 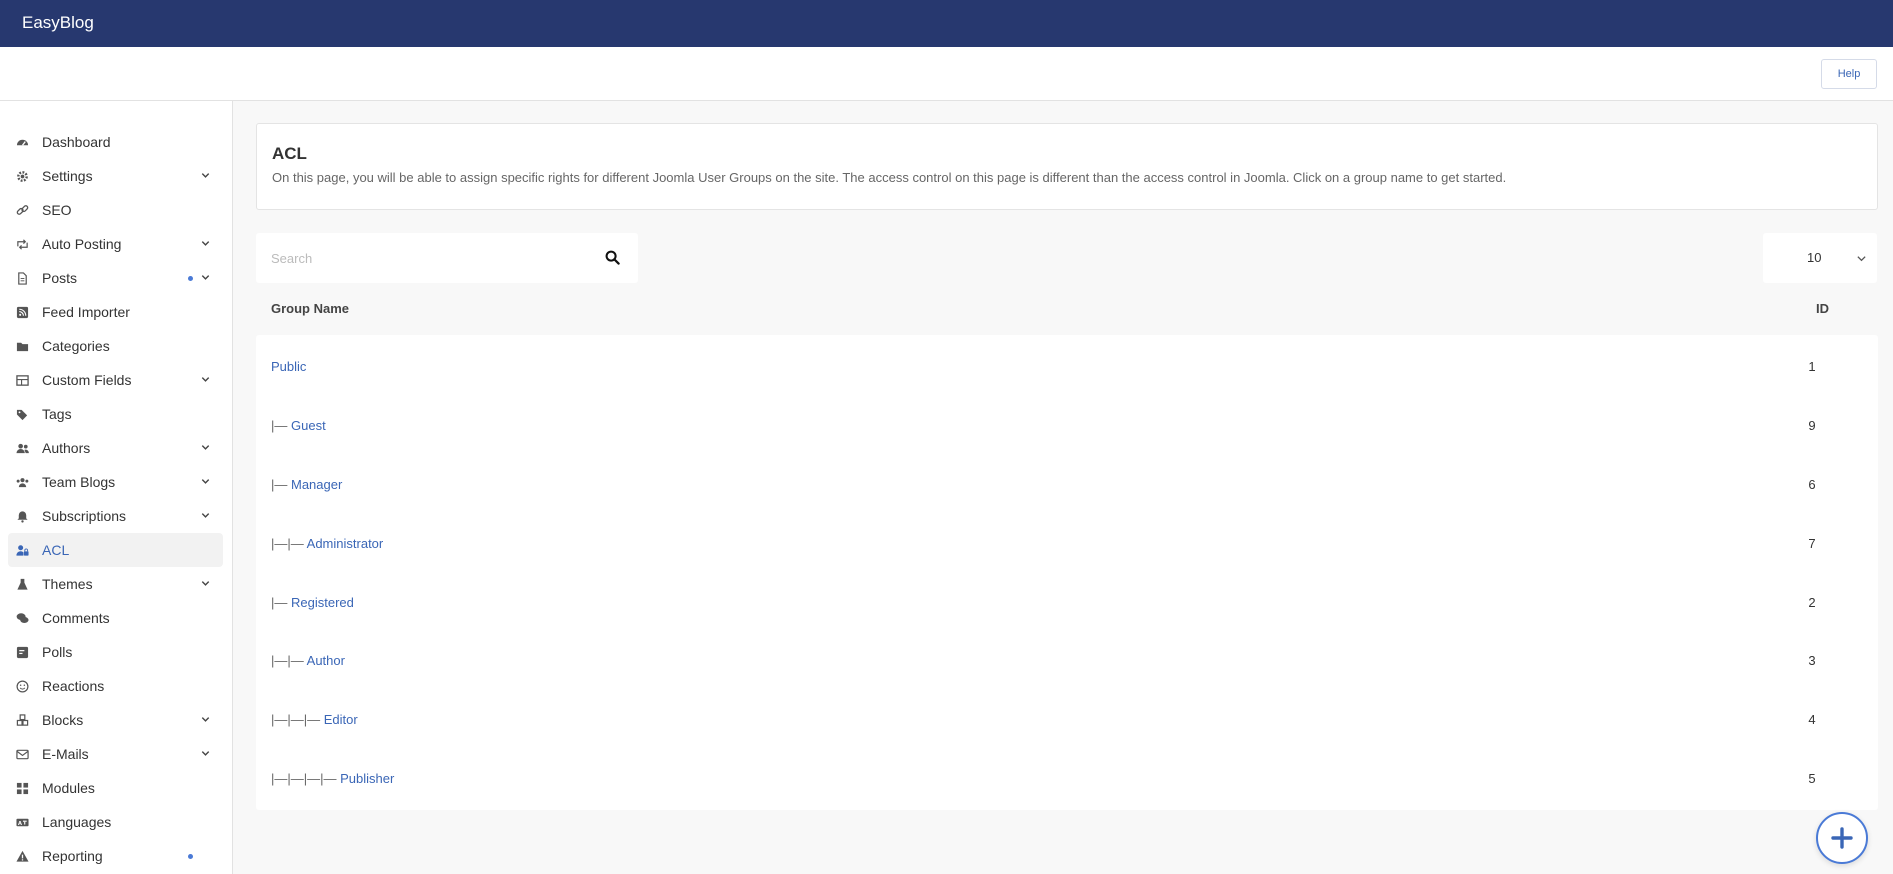 I want to click on sidebar-item-categories: Categories, so click(x=115, y=346).